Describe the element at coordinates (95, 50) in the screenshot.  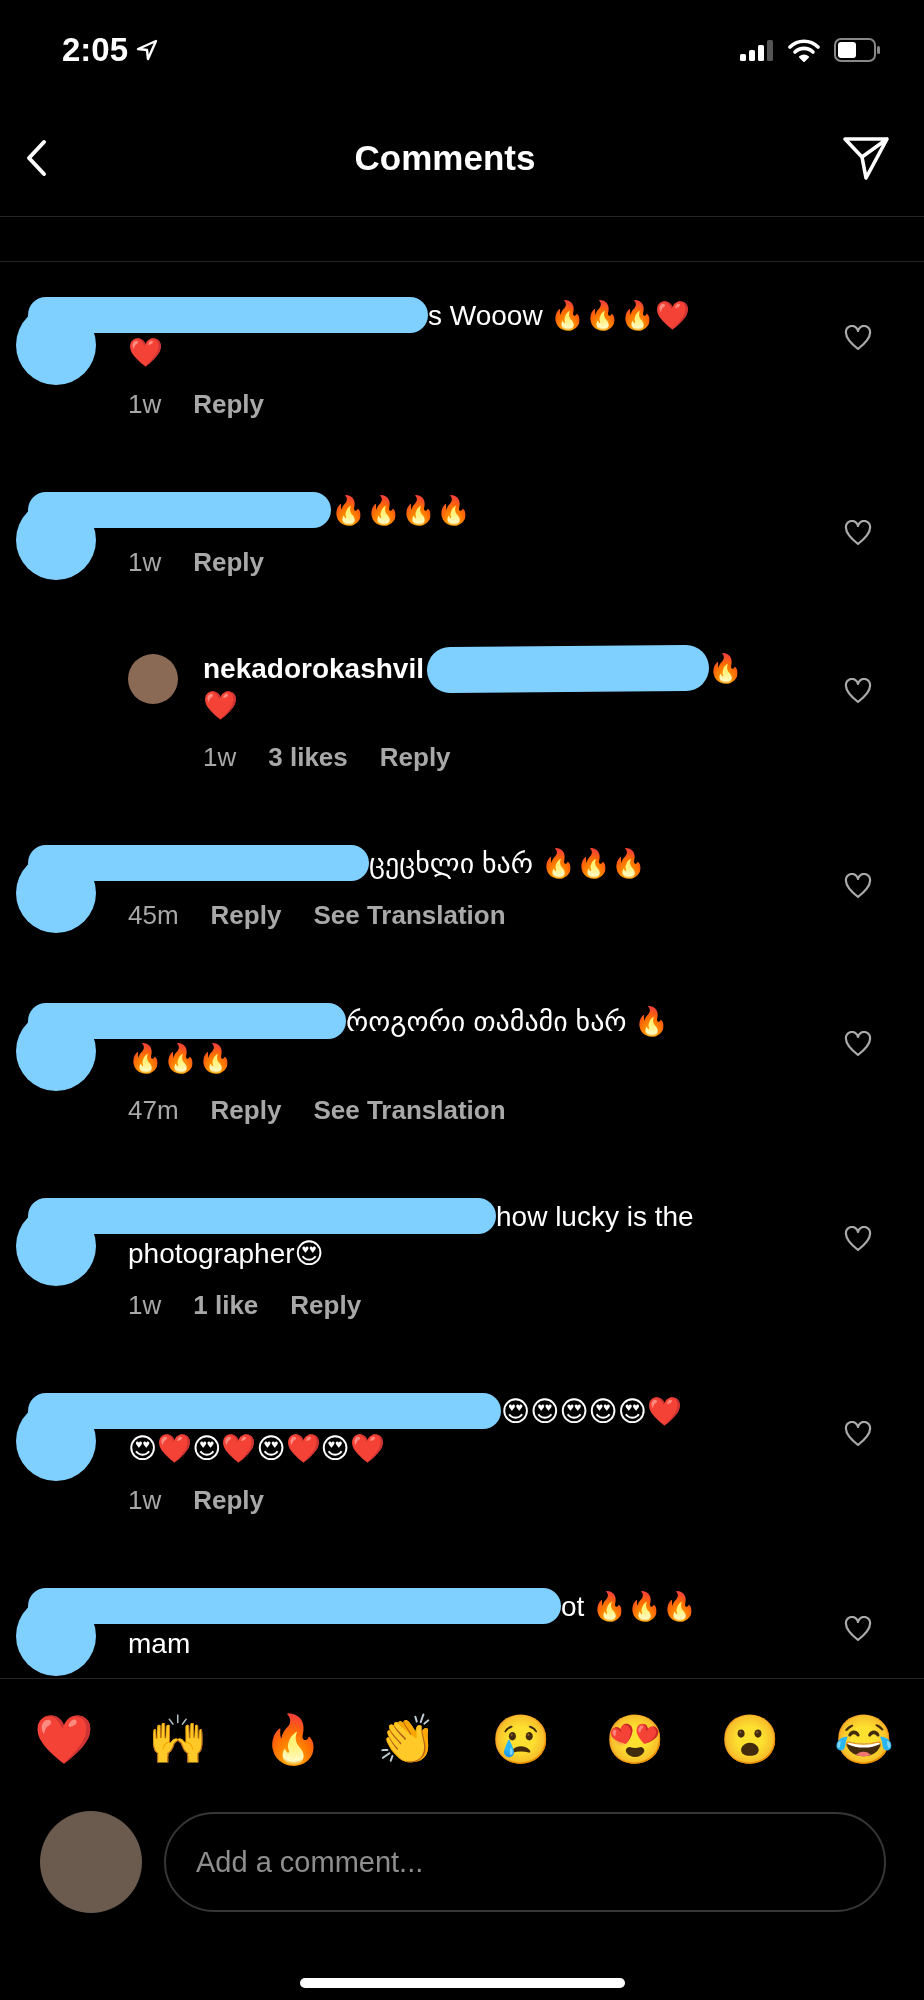
I see `status-time: 2:05` at that location.